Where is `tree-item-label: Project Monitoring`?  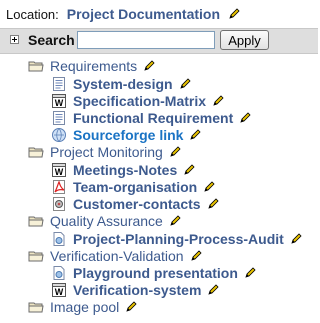 tree-item-label: Project Monitoring is located at coordinates (106, 152).